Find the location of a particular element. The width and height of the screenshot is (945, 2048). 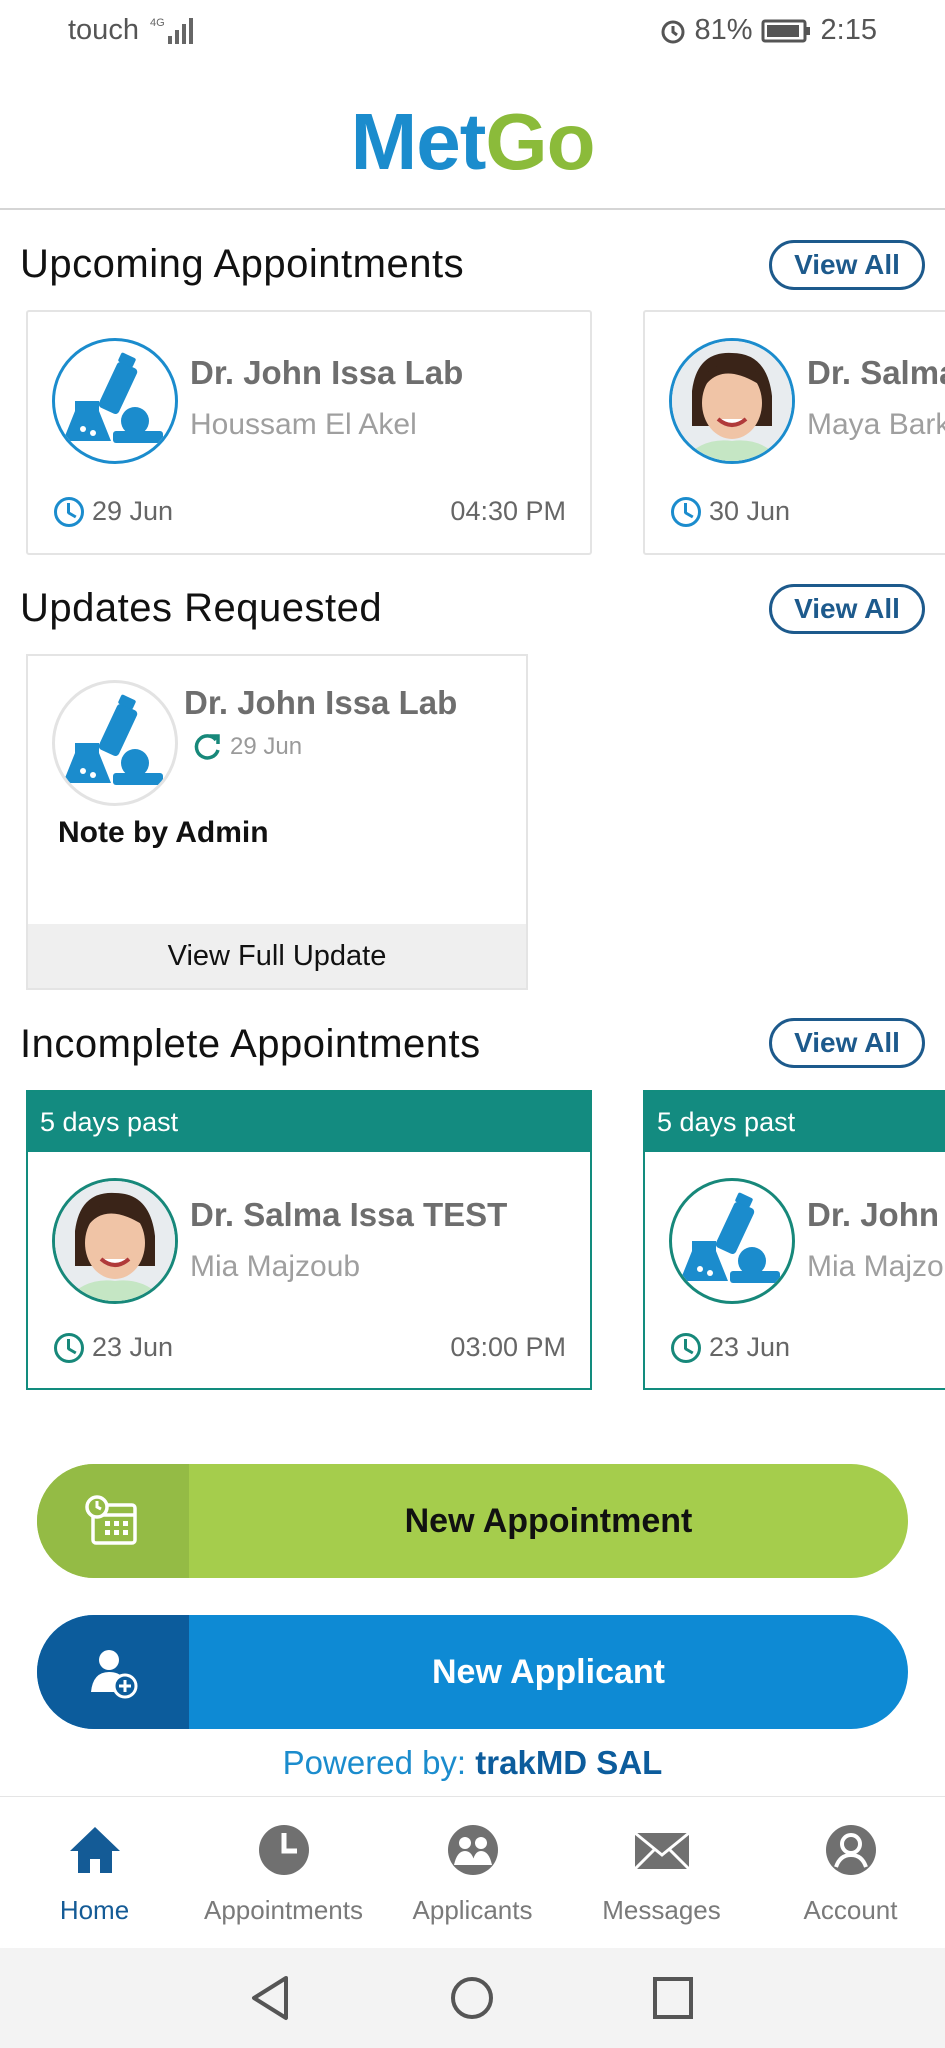

alarm-icon is located at coordinates (672, 31).